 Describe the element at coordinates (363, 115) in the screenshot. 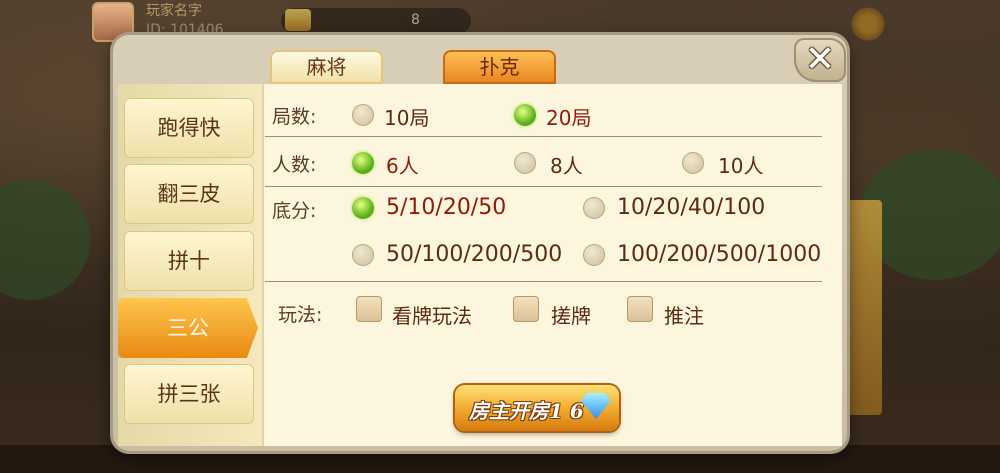

I see `rounds-10-radio` at that location.